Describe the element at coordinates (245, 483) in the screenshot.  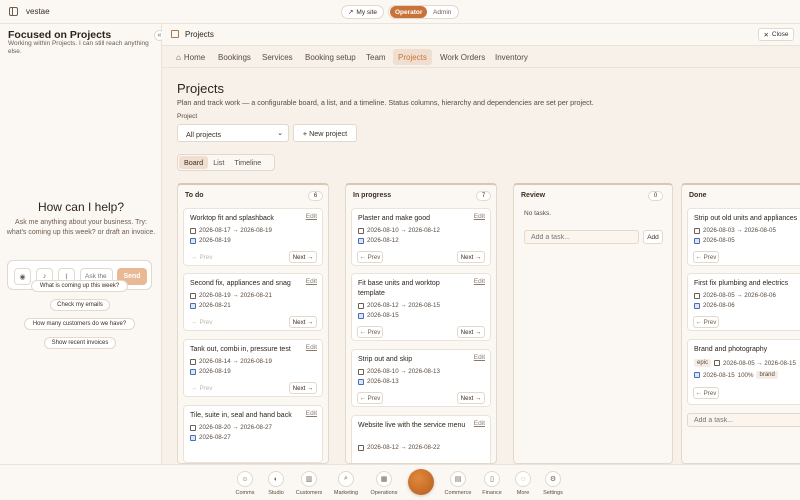
I see `dock-comms: ☺ Comms` at that location.